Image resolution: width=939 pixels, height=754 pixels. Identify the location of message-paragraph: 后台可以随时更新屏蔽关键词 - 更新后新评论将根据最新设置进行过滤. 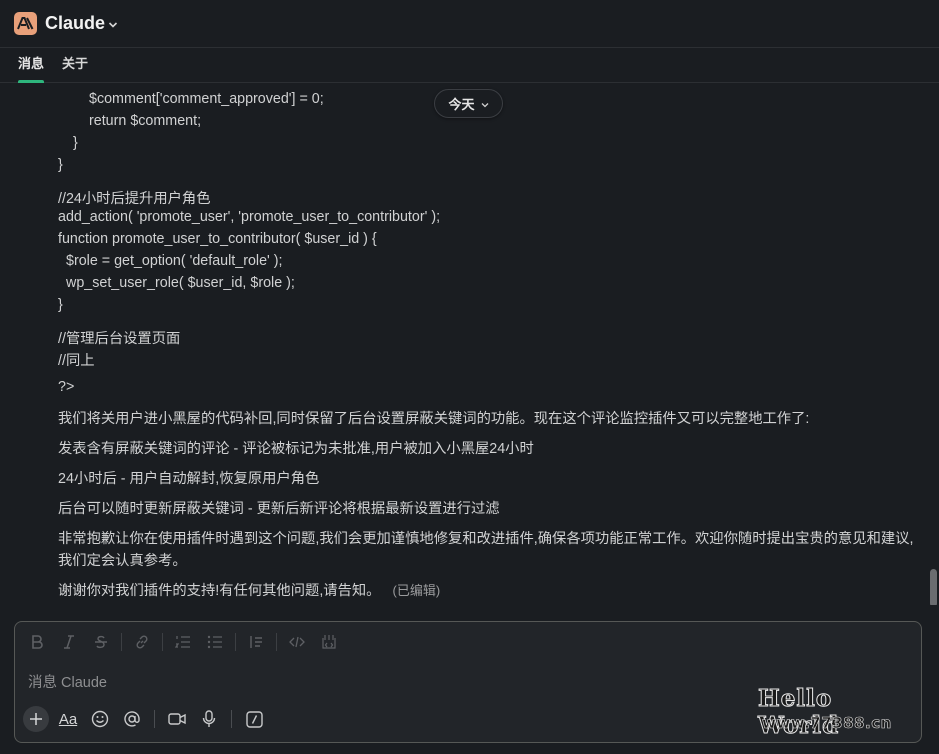
(279, 509).